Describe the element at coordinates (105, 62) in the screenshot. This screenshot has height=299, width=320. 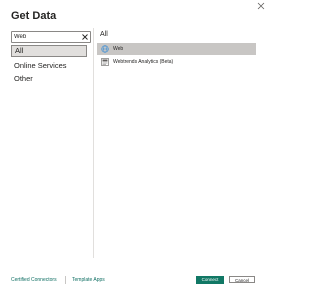
I see `webtrends-icon` at that location.